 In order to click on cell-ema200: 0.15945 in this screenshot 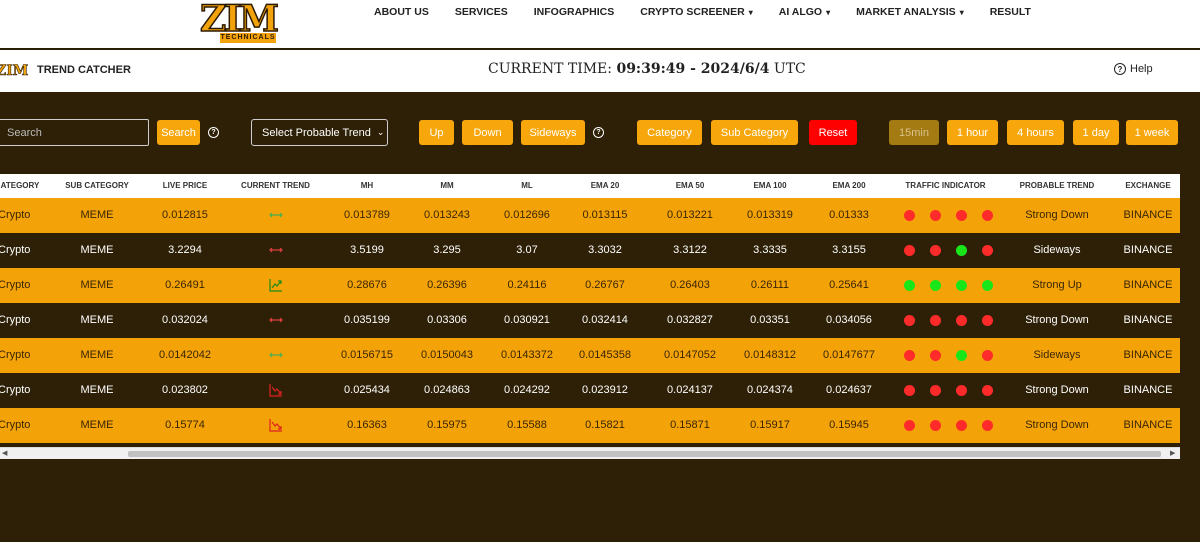, I will do `click(849, 425)`.